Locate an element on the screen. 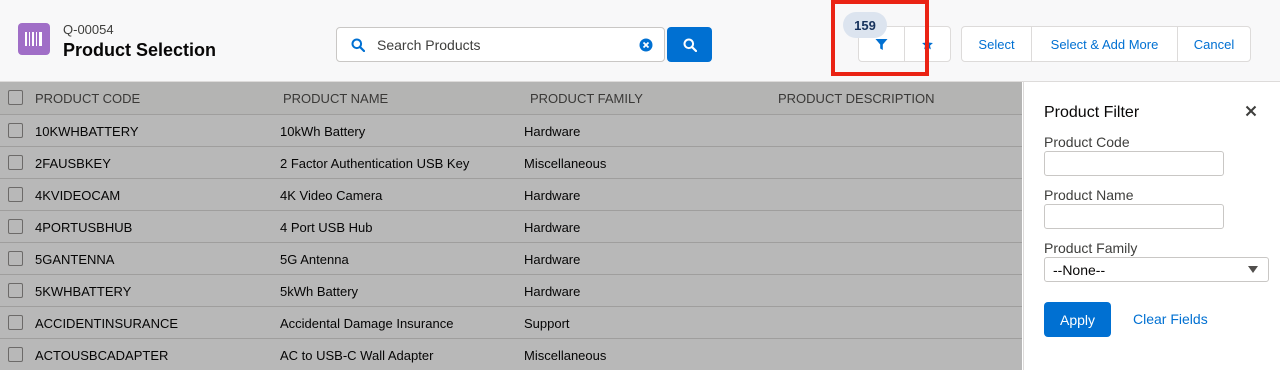 The height and width of the screenshot is (370, 1280). cell-name: Accidental Damage Insurance is located at coordinates (367, 323).